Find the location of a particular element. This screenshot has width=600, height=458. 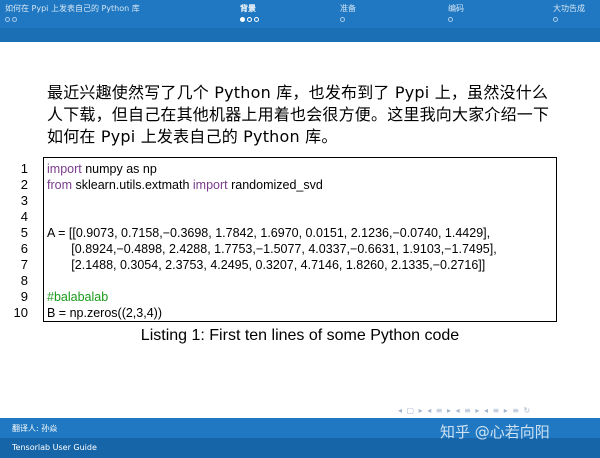

code-token: numpy as np is located at coordinates (119, 169).